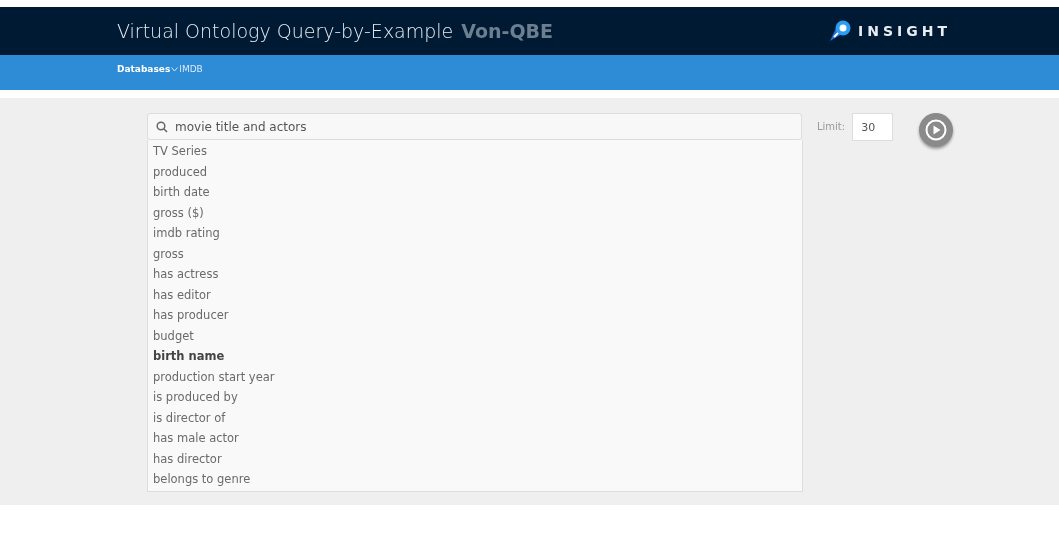  What do you see at coordinates (477, 376) in the screenshot?
I see `suggestion-item: production start year` at bounding box center [477, 376].